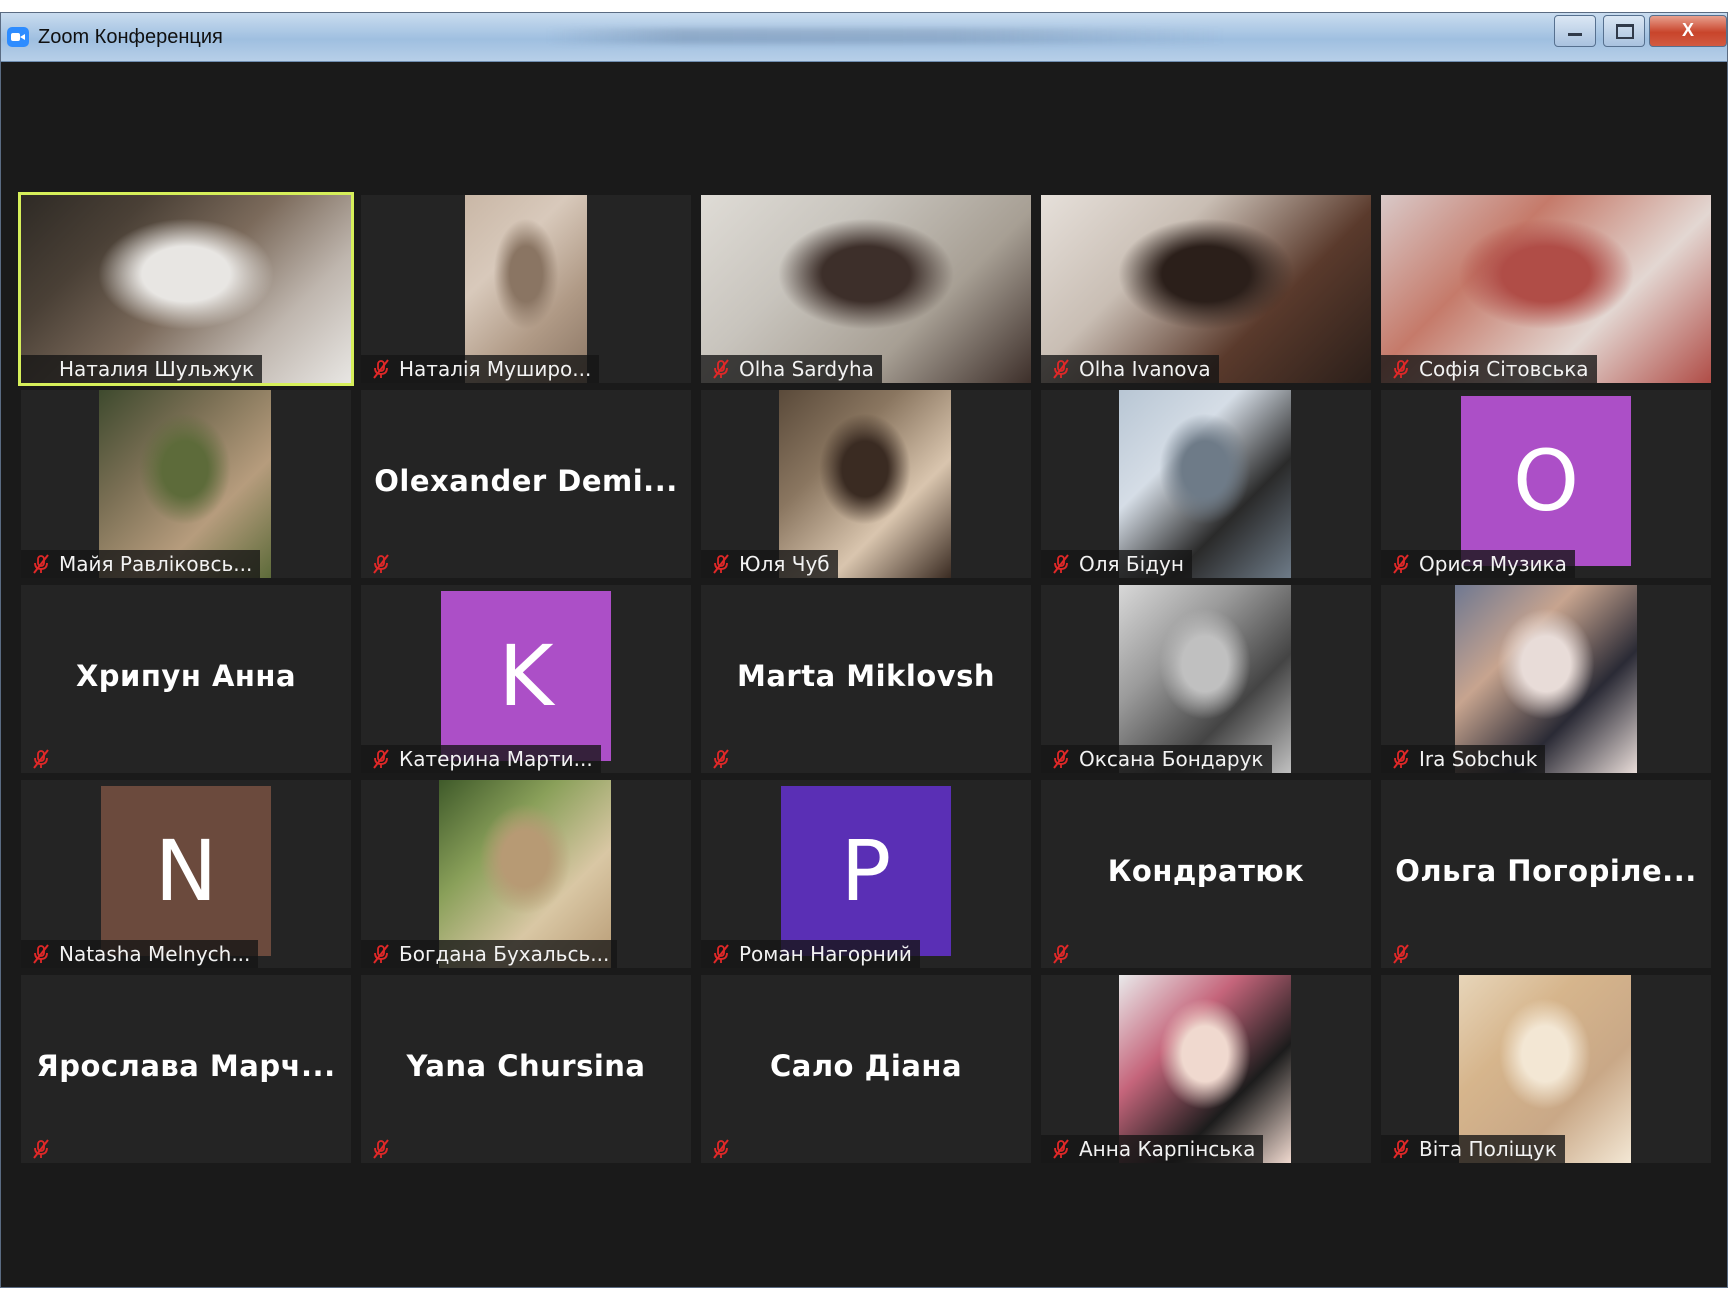 The image size is (1730, 1290). I want to click on maximize-button, so click(1624, 31).